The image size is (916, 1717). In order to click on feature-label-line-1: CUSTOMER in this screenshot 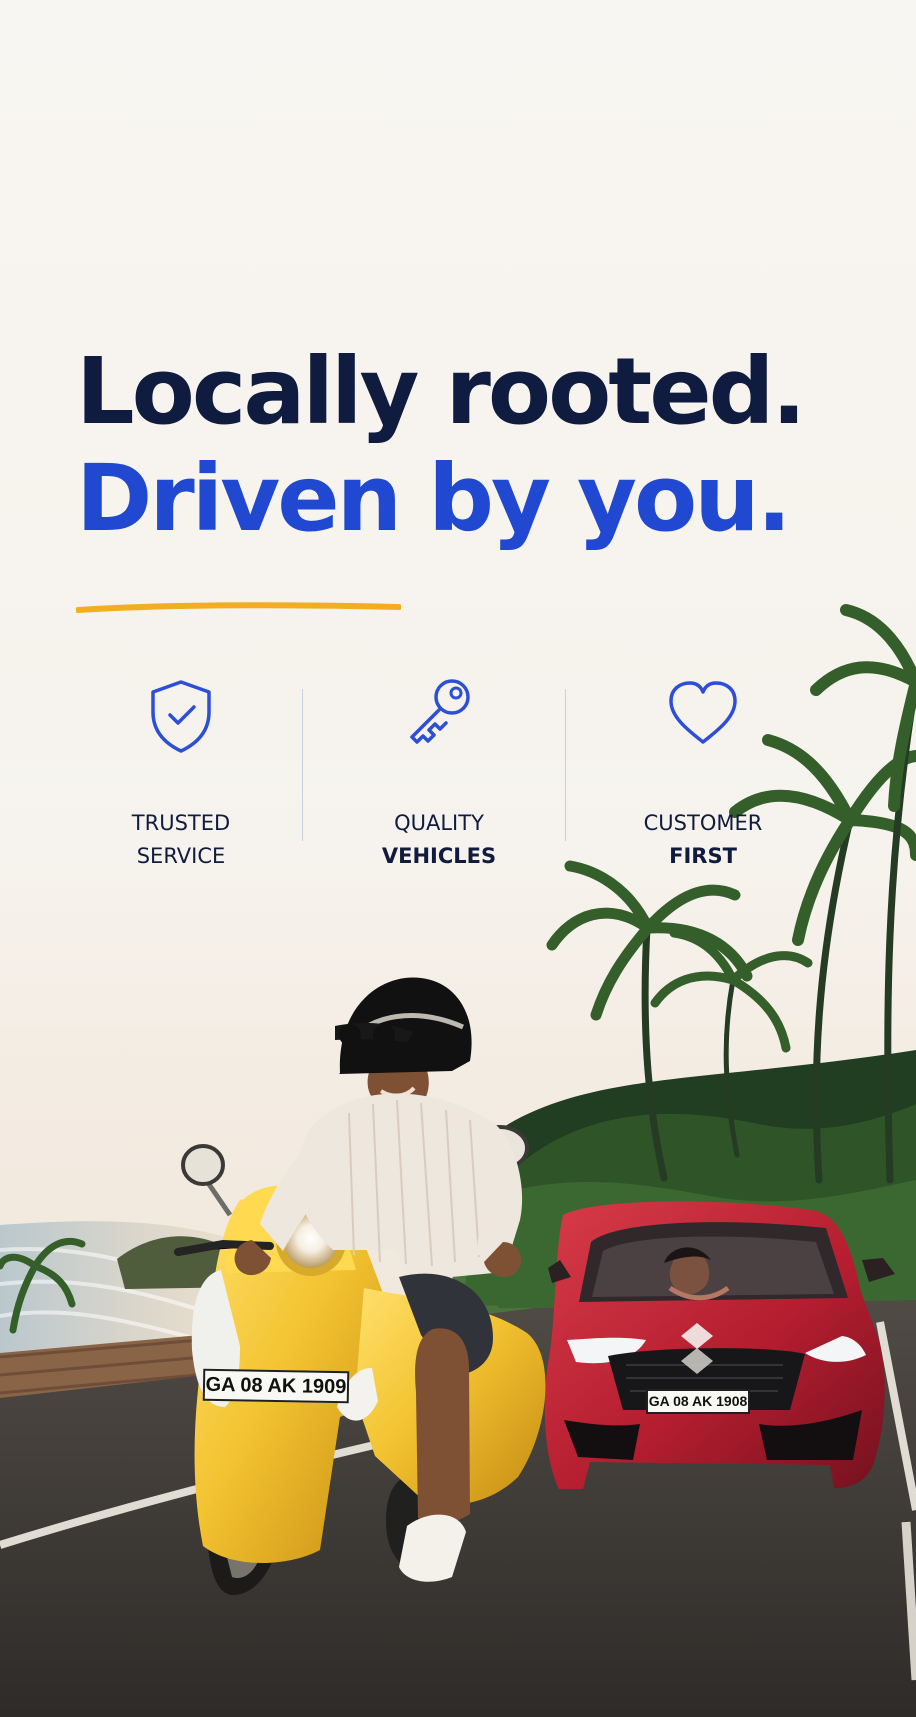, I will do `click(703, 823)`.